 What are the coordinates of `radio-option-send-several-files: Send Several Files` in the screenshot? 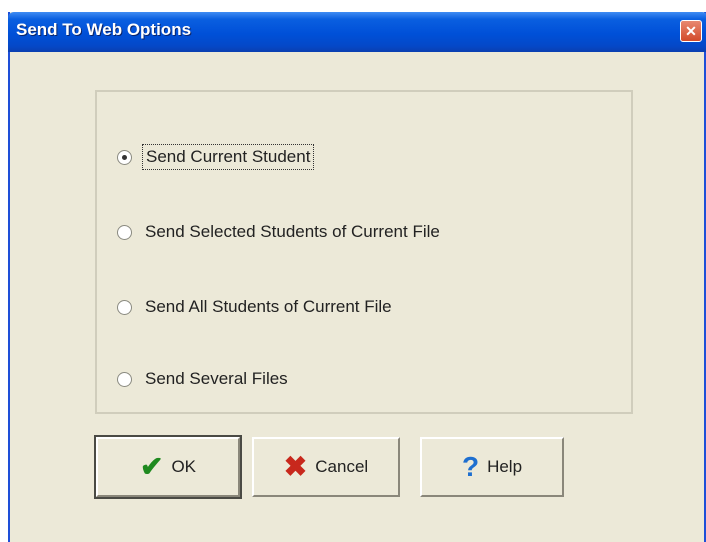 It's located at (204, 379).